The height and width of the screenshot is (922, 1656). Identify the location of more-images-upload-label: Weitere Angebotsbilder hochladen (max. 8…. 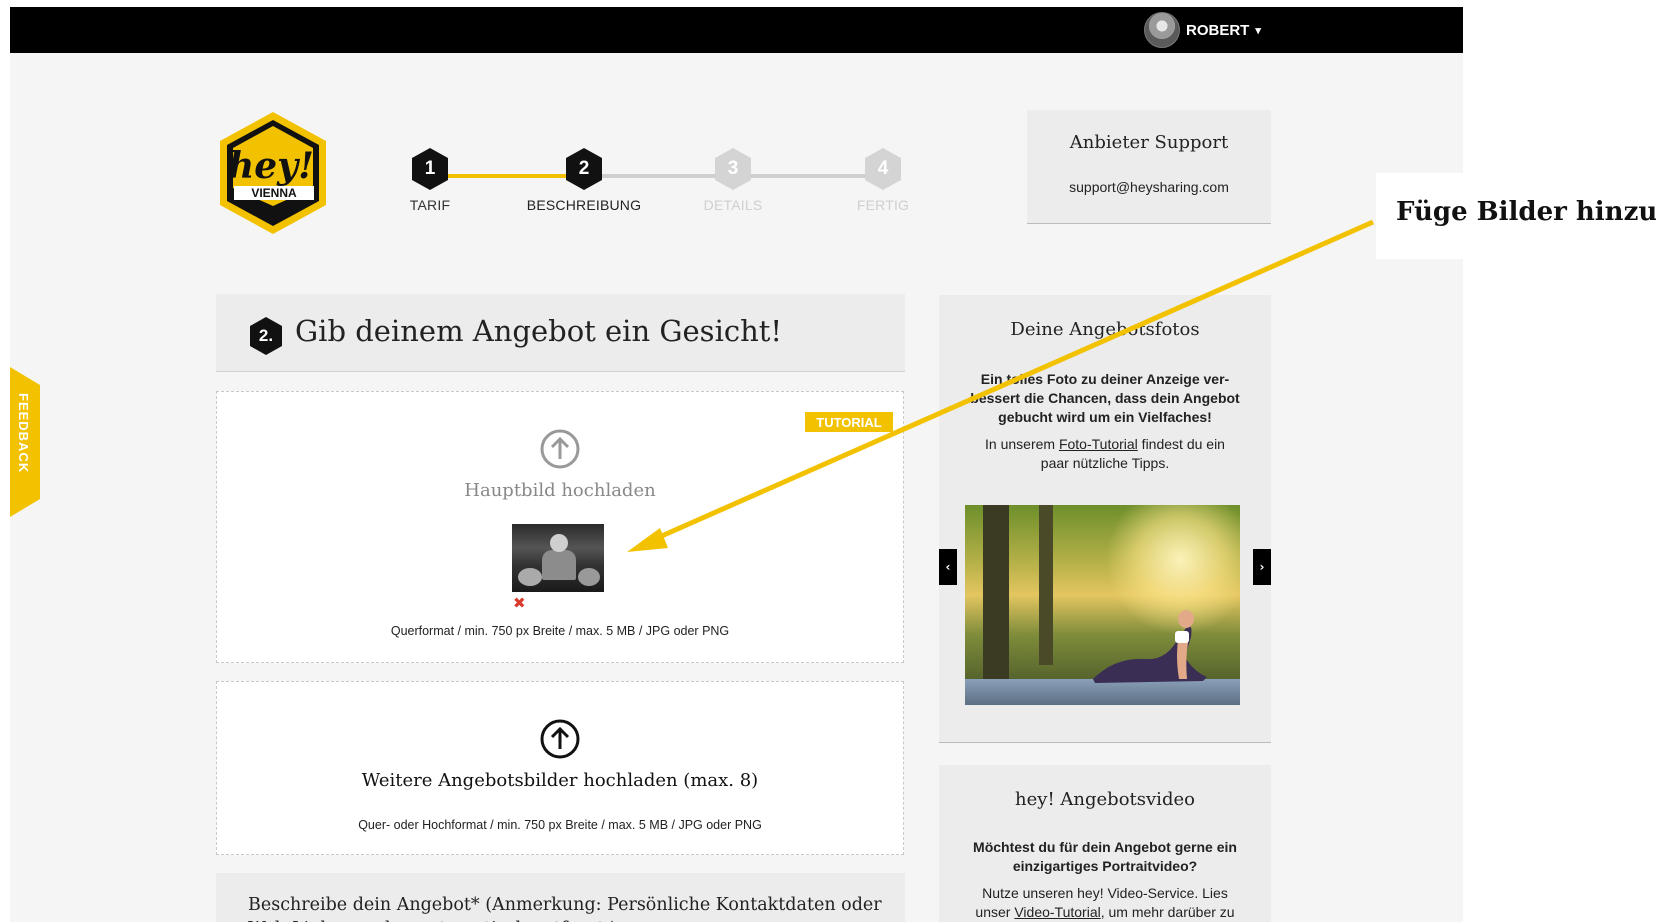
(560, 780).